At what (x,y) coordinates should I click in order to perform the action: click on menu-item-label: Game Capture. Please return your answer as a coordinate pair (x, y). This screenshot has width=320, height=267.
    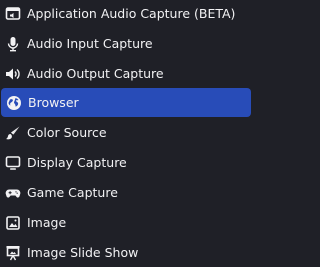
    Looking at the image, I should click on (72, 192).